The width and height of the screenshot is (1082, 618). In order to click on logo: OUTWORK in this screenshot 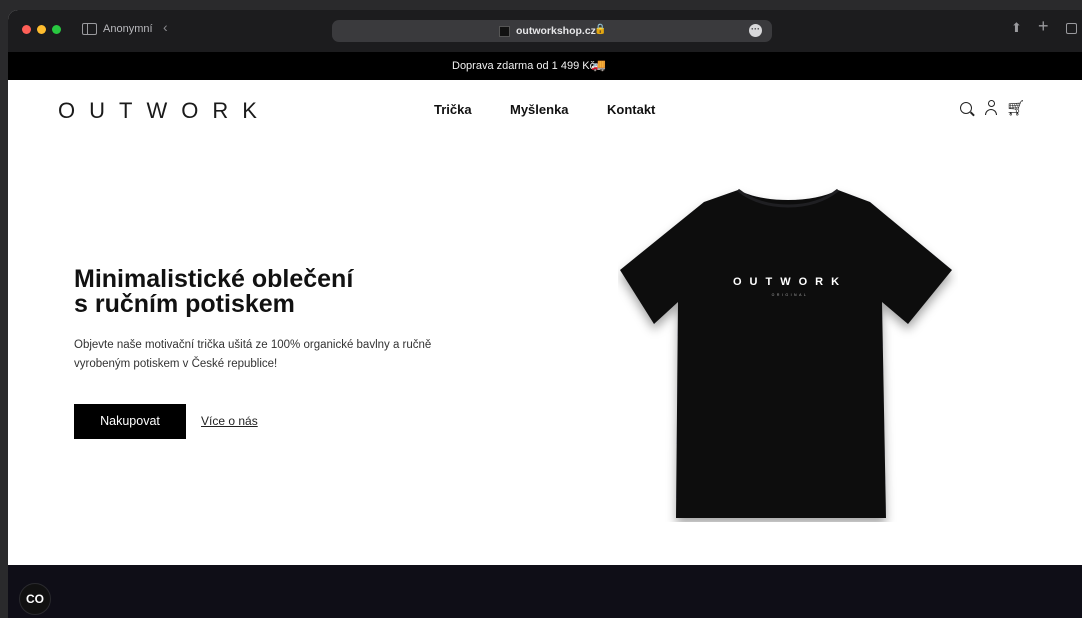, I will do `click(164, 111)`.